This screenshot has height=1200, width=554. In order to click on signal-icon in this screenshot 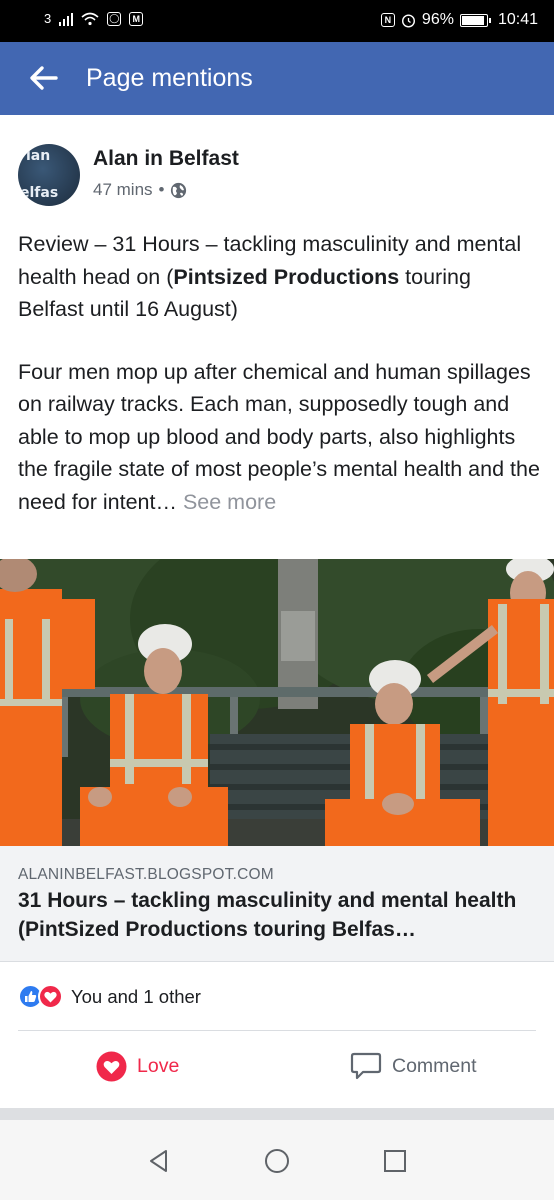, I will do `click(66, 19)`.